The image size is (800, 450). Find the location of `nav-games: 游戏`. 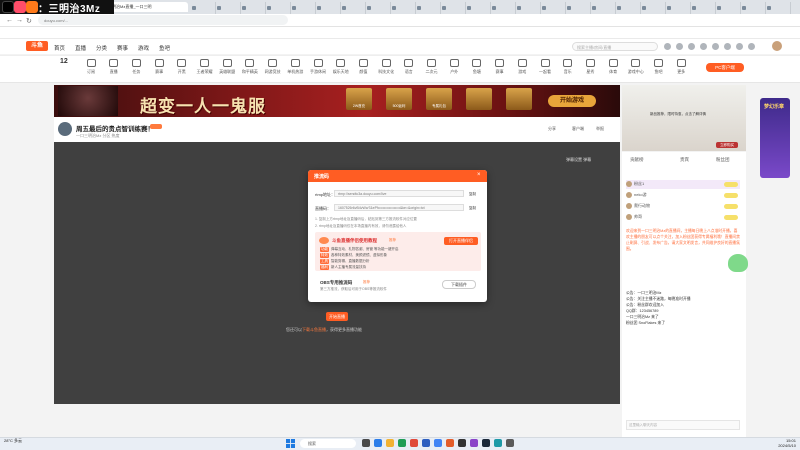

nav-games: 游戏 is located at coordinates (143, 48).